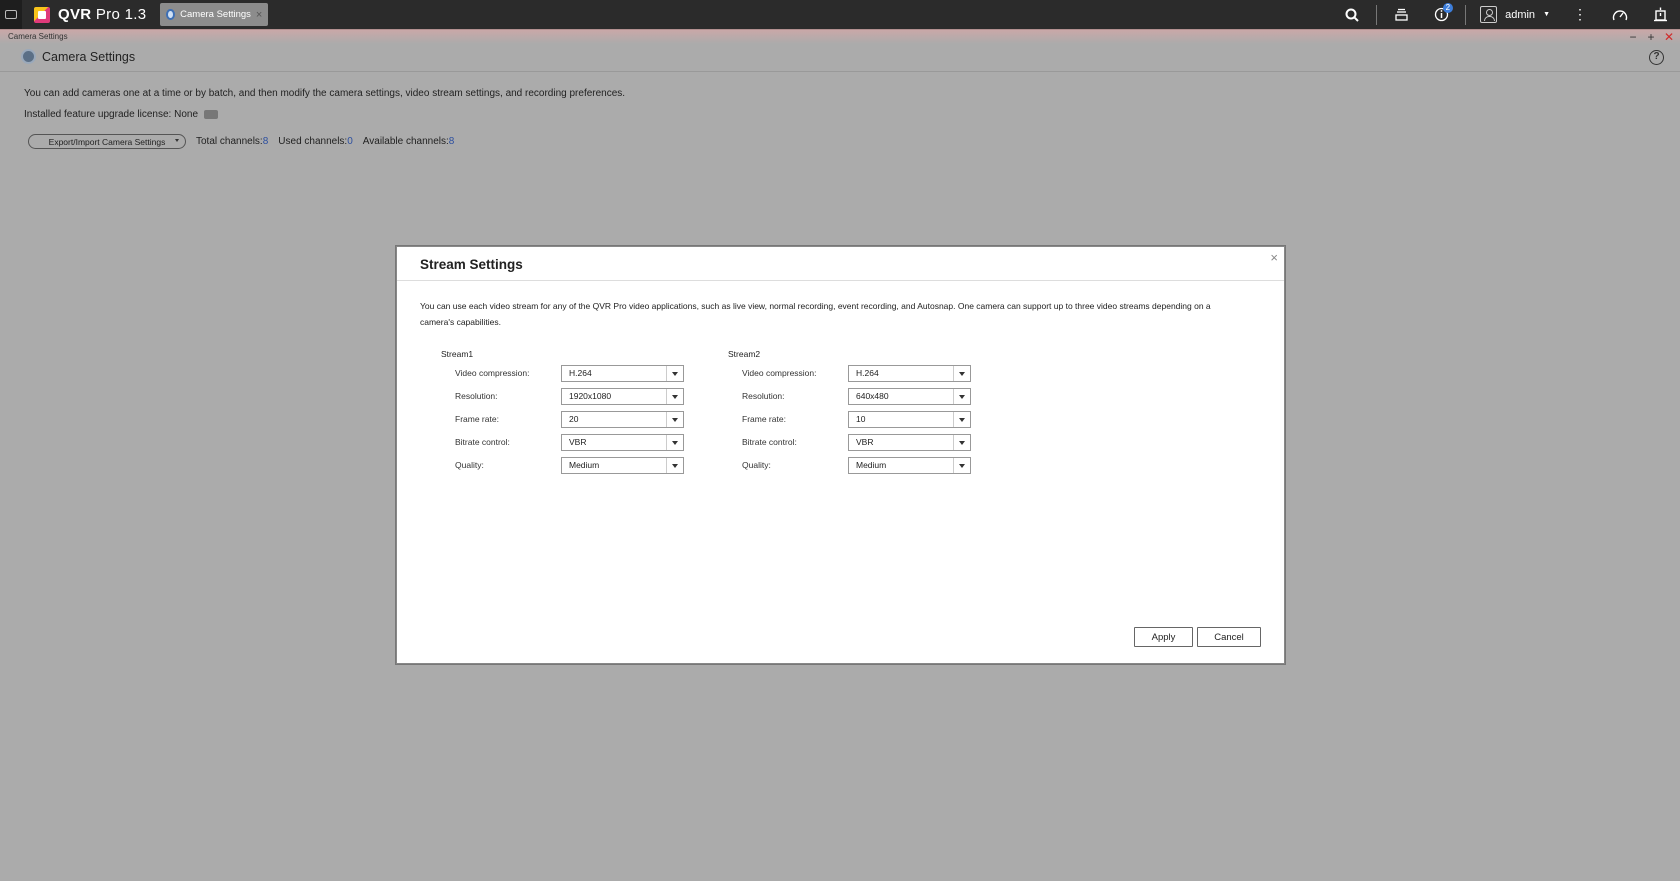  Describe the element at coordinates (1274, 257) in the screenshot. I see `dialog-close-icon: ×` at that location.